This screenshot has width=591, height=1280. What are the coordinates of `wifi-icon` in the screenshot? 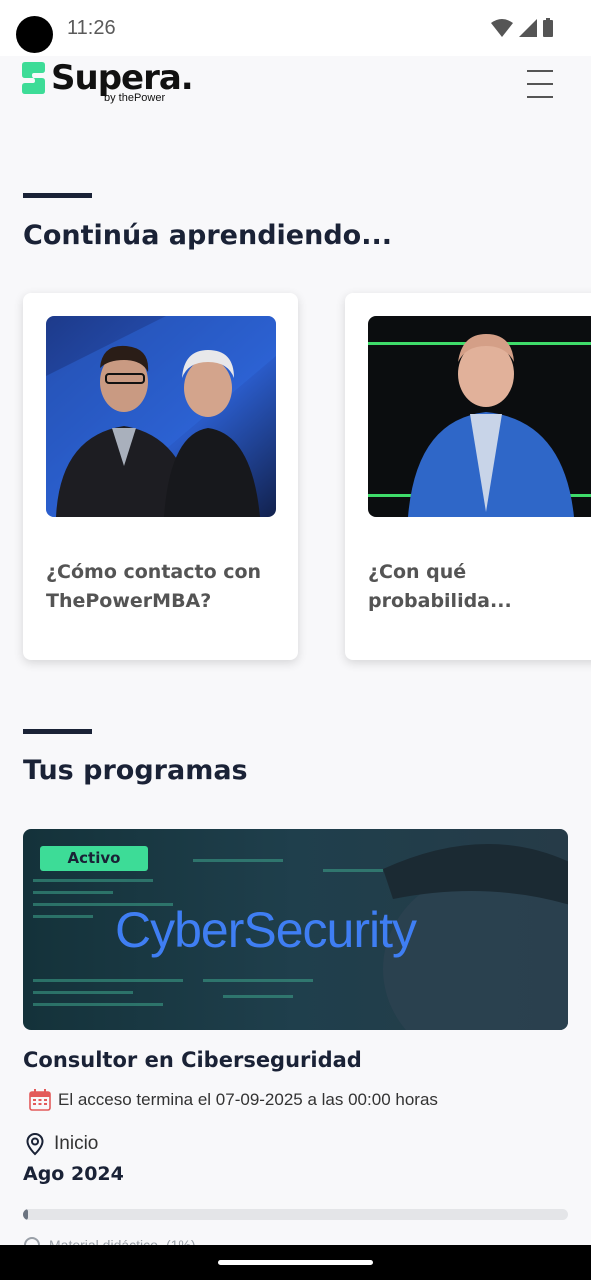 It's located at (502, 27).